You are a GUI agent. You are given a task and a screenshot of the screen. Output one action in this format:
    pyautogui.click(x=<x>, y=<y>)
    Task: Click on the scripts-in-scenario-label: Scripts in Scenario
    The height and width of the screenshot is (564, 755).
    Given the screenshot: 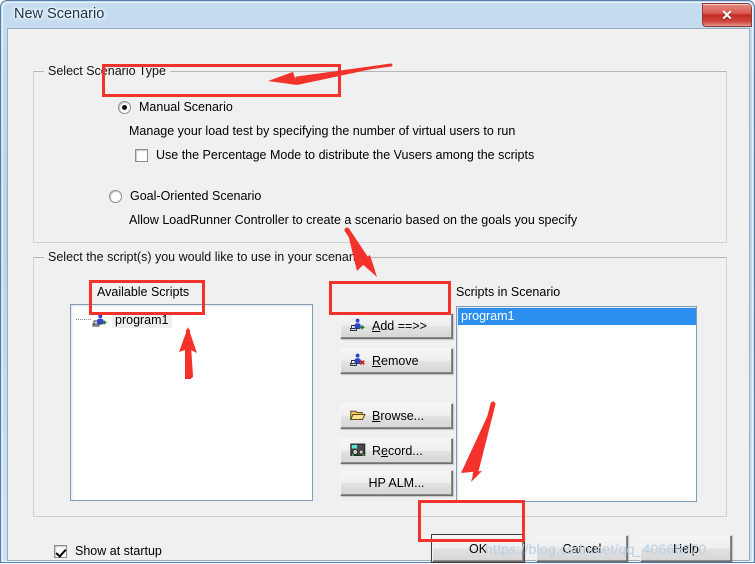 What is the action you would take?
    pyautogui.click(x=508, y=292)
    